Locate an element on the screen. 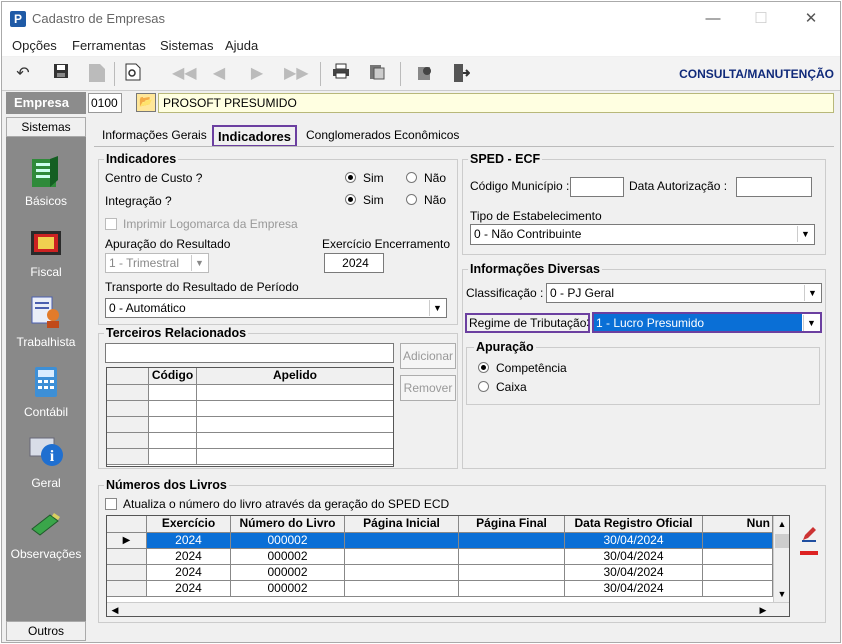 This screenshot has width=842, height=644. sidebar-header-sistemas: Sistemas is located at coordinates (46, 127).